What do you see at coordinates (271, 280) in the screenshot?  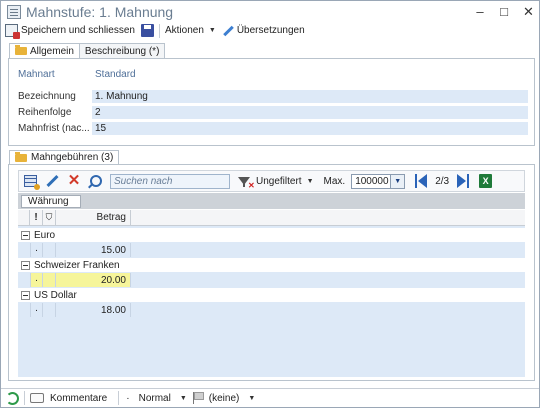 I see `table-row: · 20.00` at bounding box center [271, 280].